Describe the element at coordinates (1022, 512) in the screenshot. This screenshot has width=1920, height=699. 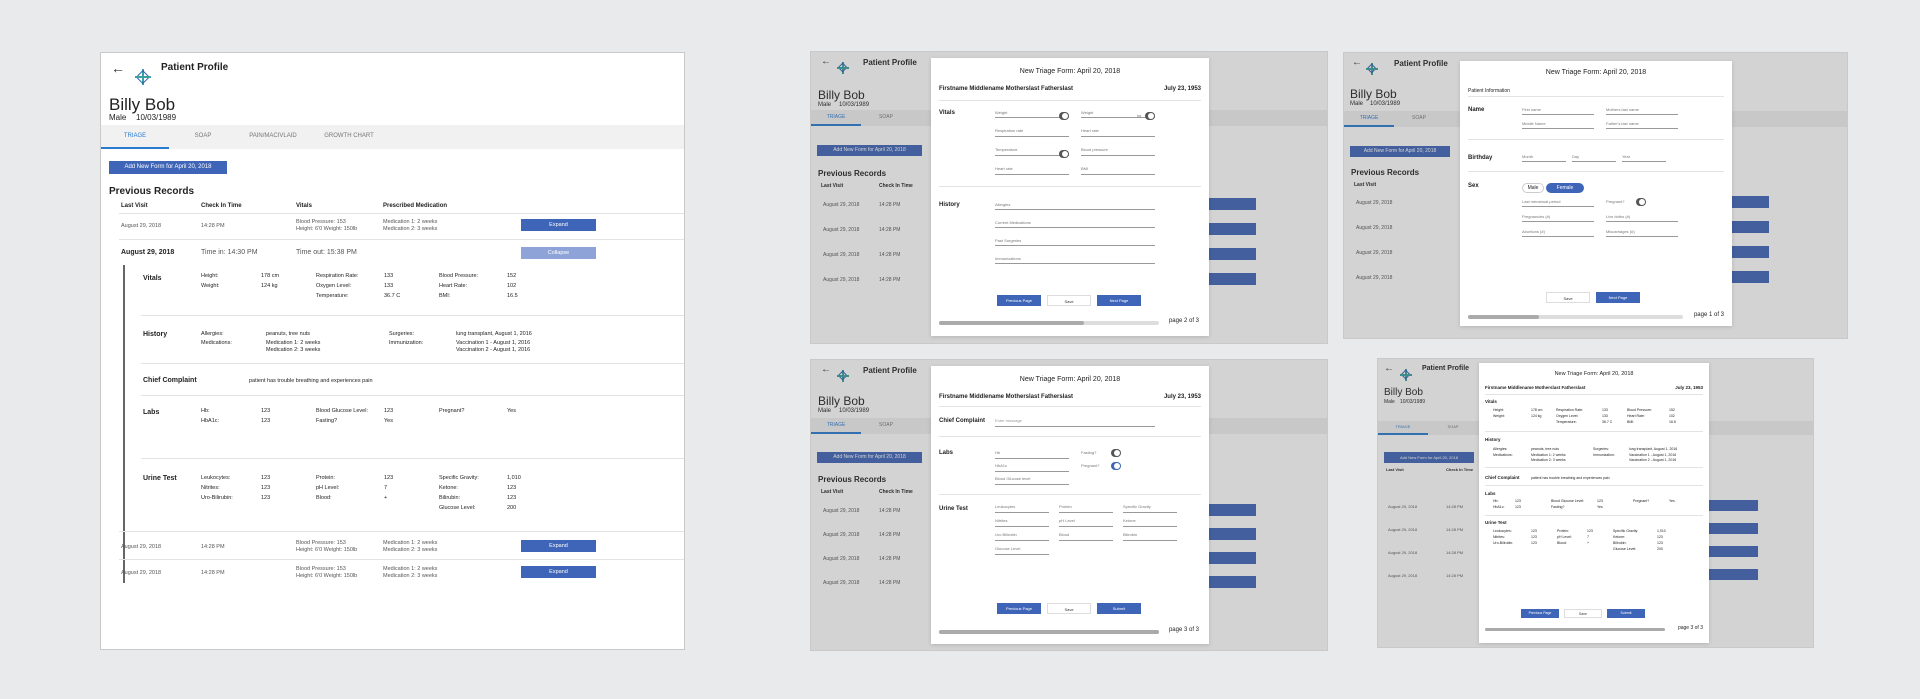
I see `leukocytes-input` at that location.